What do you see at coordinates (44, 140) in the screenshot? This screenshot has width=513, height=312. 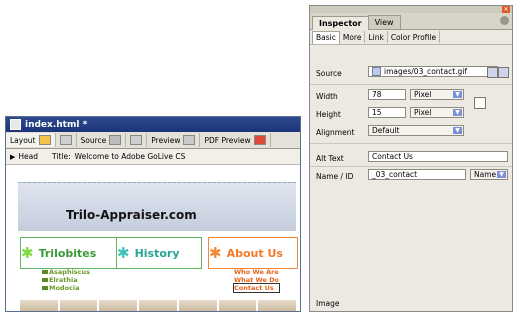 I see `layout-icon` at bounding box center [44, 140].